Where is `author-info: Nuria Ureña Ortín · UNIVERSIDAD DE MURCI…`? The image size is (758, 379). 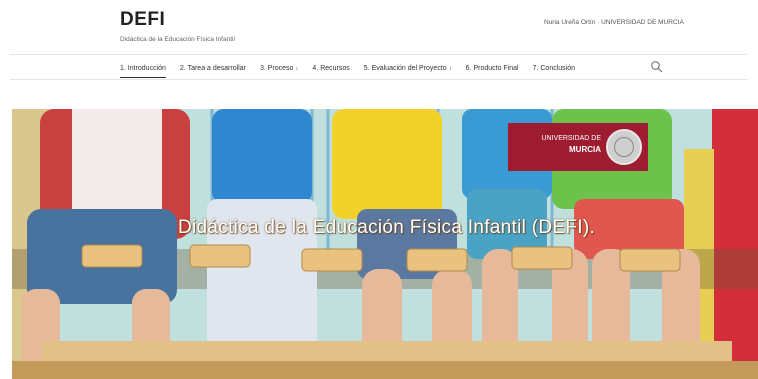 author-info: Nuria Ureña Ortín · UNIVERSIDAD DE MURCI… is located at coordinates (614, 22).